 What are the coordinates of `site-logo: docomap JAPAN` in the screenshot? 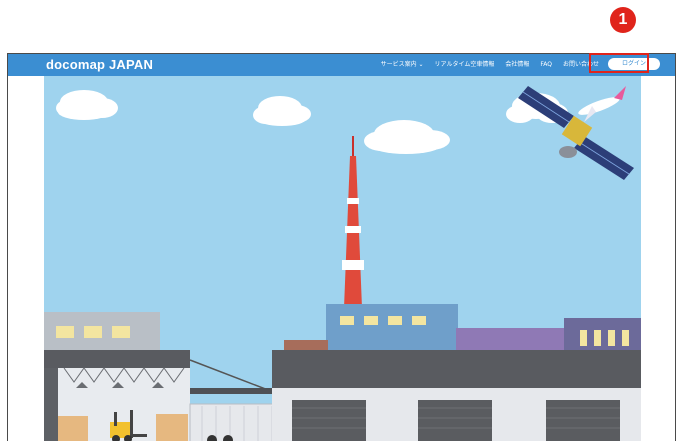 It's located at (99, 65).